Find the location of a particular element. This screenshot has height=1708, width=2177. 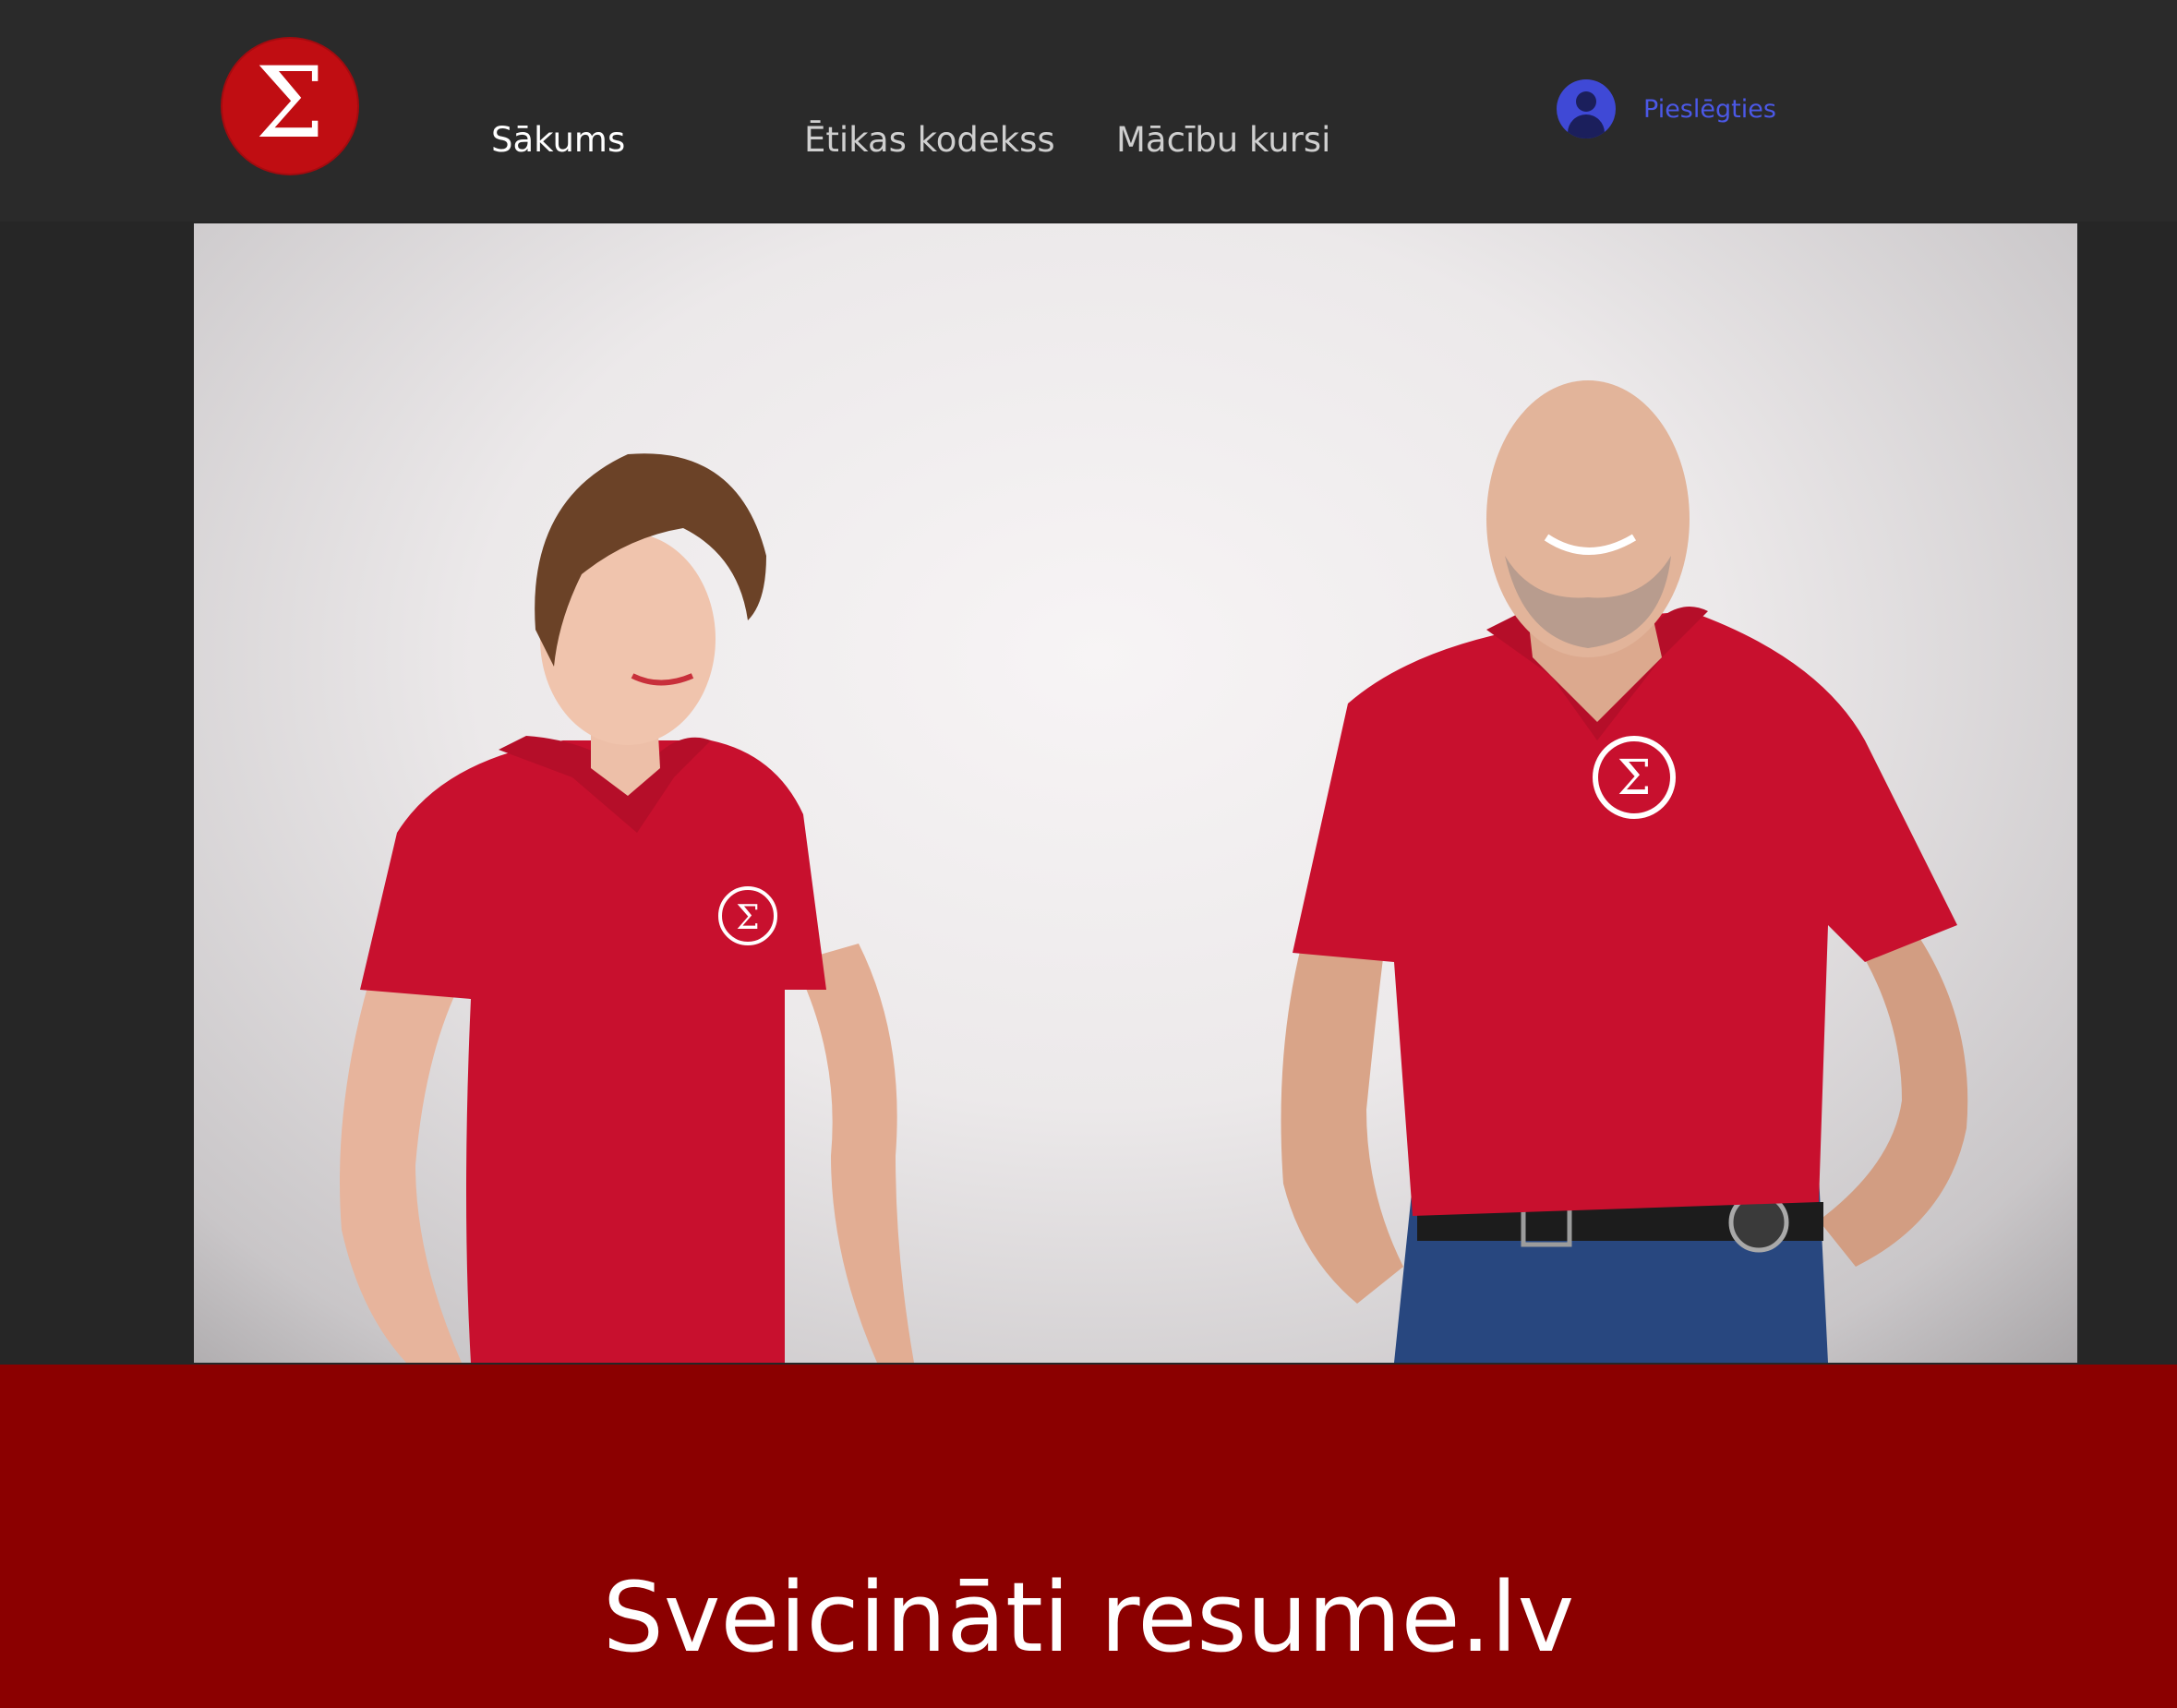

nav-home: Sākums is located at coordinates (558, 140).